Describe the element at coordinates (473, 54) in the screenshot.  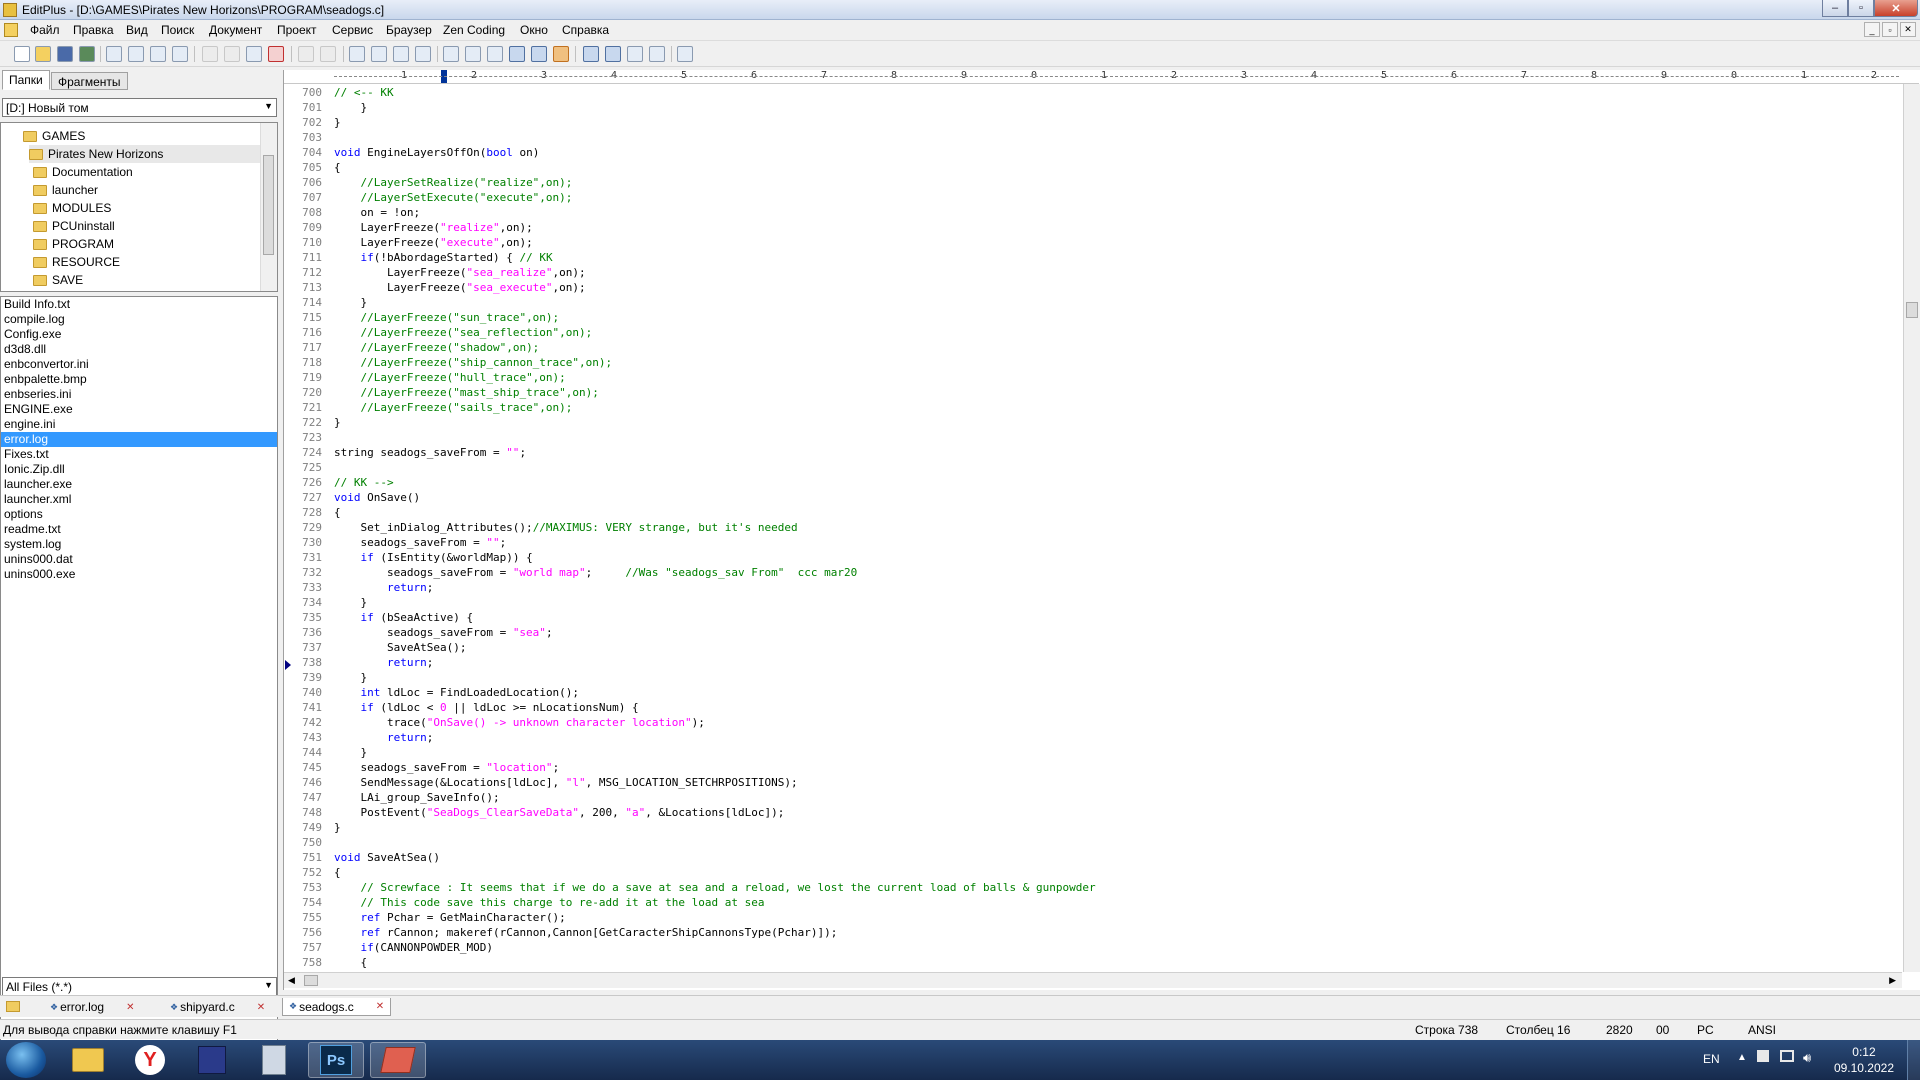
I see `hex-icon` at that location.